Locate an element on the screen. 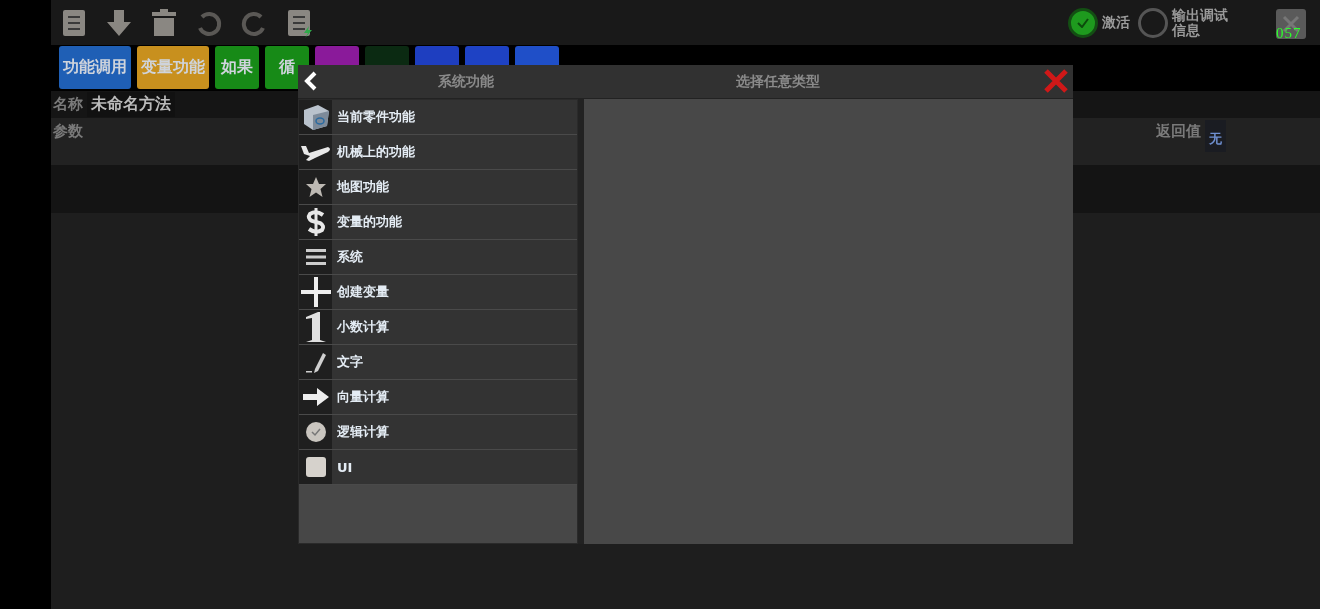 This screenshot has height=609, width=1320. return-label: 返回值 is located at coordinates (1178, 131).